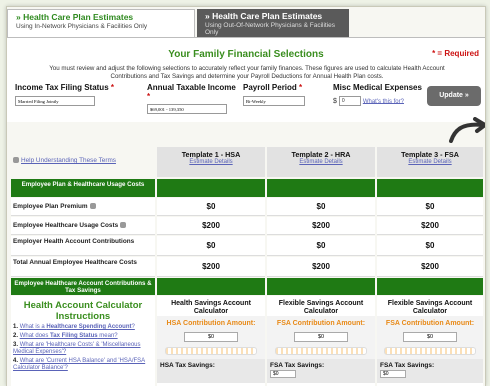  I want to click on item-number: 2., so click(16, 336).